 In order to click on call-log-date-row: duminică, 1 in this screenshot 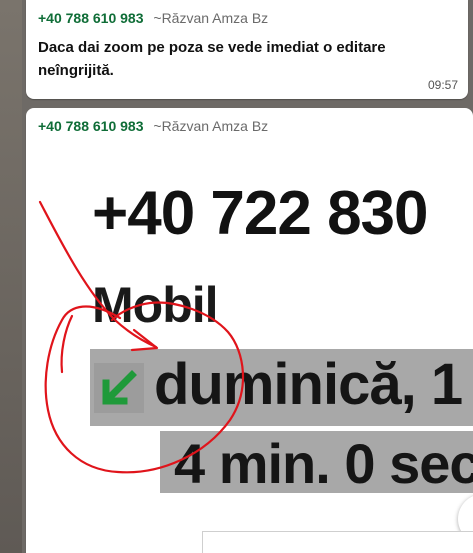, I will do `click(281, 387)`.